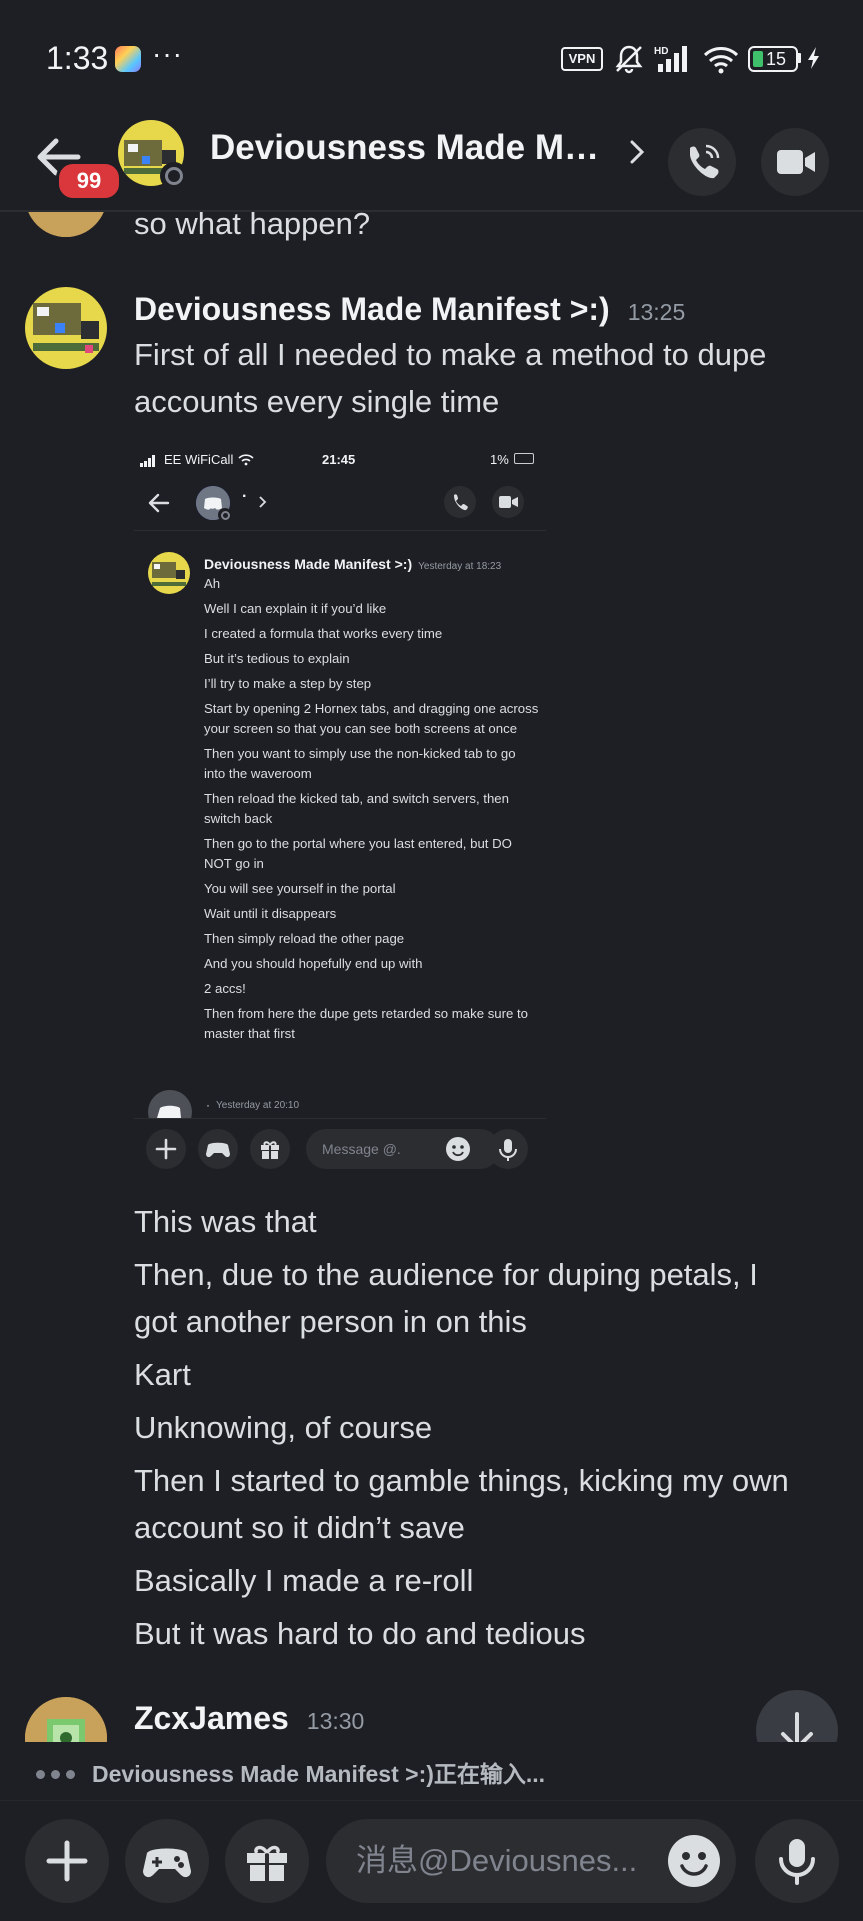 The height and width of the screenshot is (1921, 863). I want to click on offline-status-icon, so click(174, 176).